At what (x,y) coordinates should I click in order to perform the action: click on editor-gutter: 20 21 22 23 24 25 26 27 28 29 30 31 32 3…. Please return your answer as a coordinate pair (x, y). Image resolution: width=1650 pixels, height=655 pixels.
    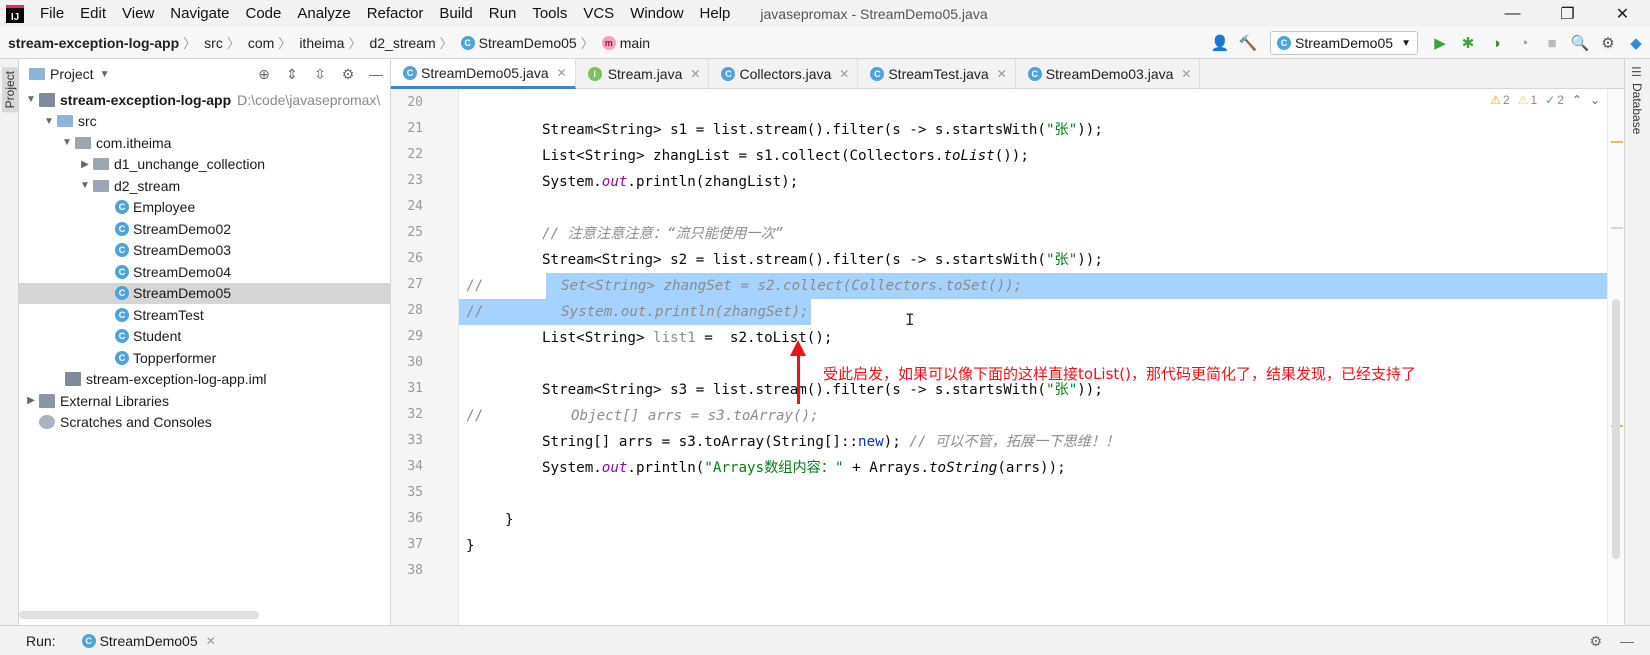
    Looking at the image, I should click on (425, 357).